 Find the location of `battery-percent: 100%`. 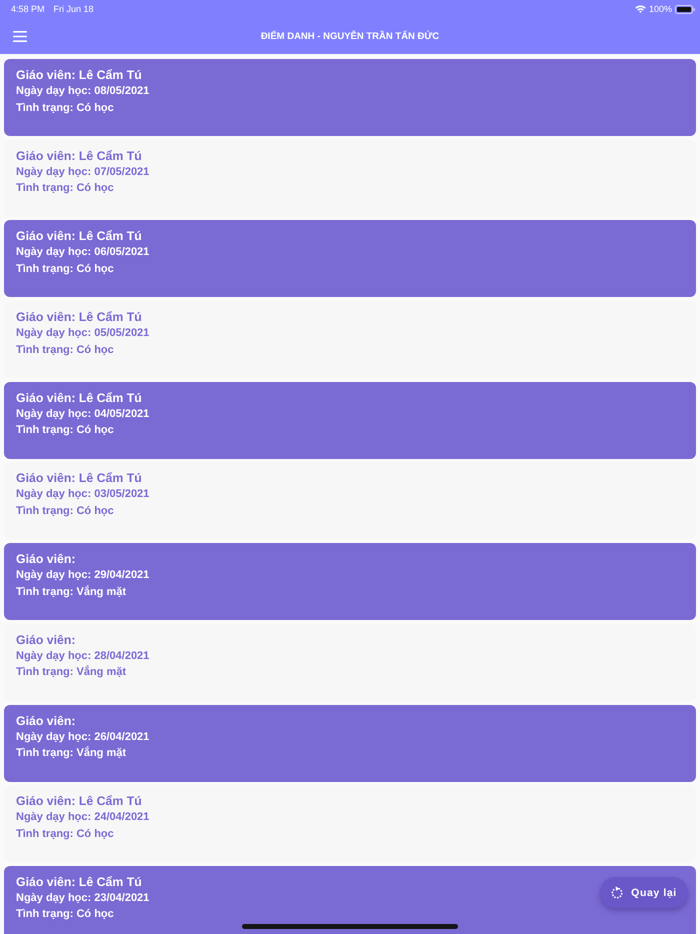

battery-percent: 100% is located at coordinates (660, 9).